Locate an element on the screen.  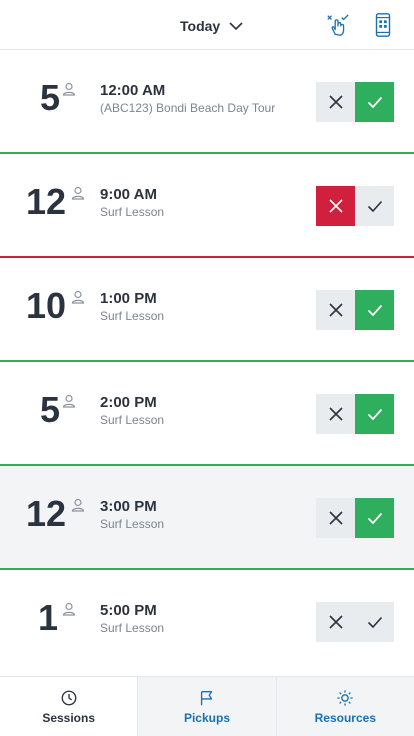
session-time: 9:00 AM is located at coordinates (128, 194).